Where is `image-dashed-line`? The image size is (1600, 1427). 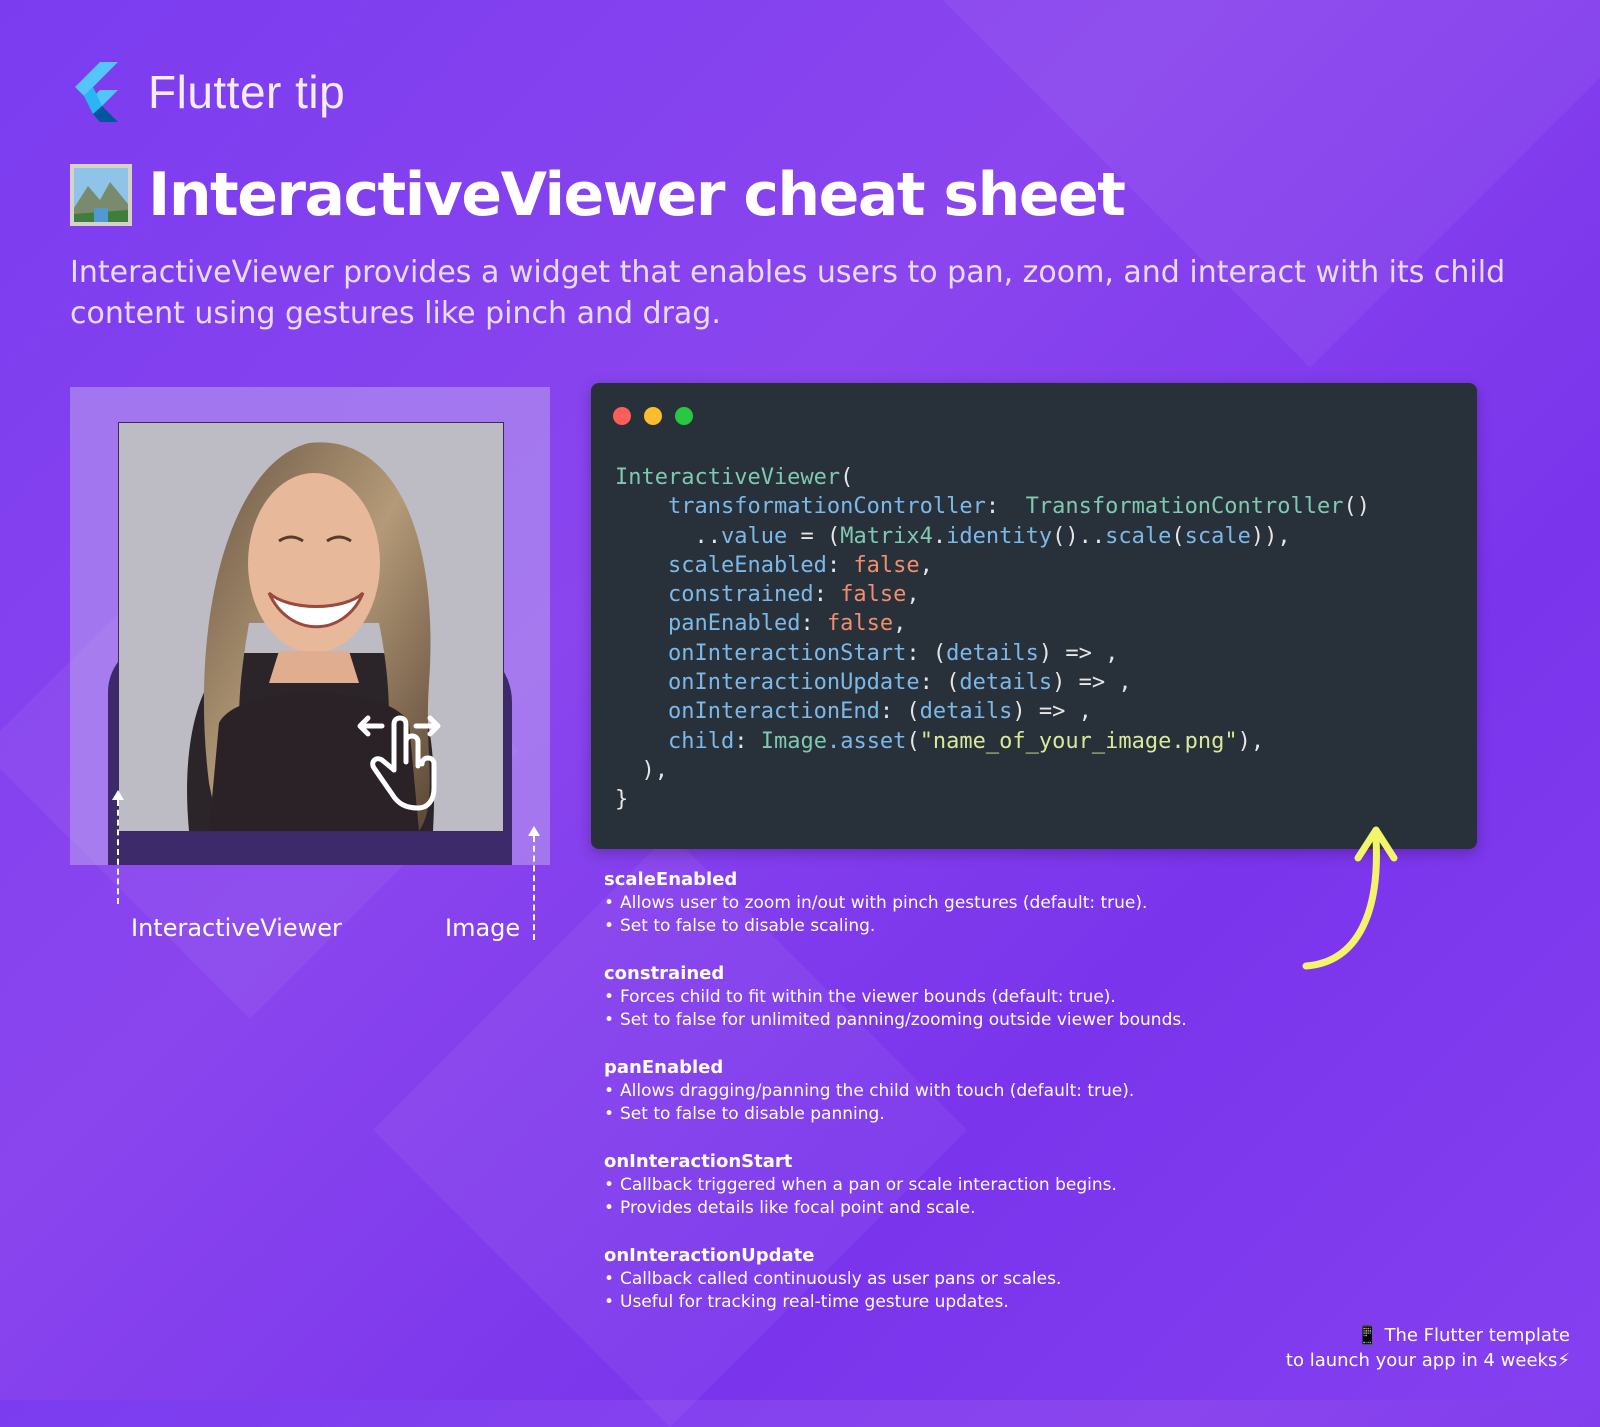 image-dashed-line is located at coordinates (534, 888).